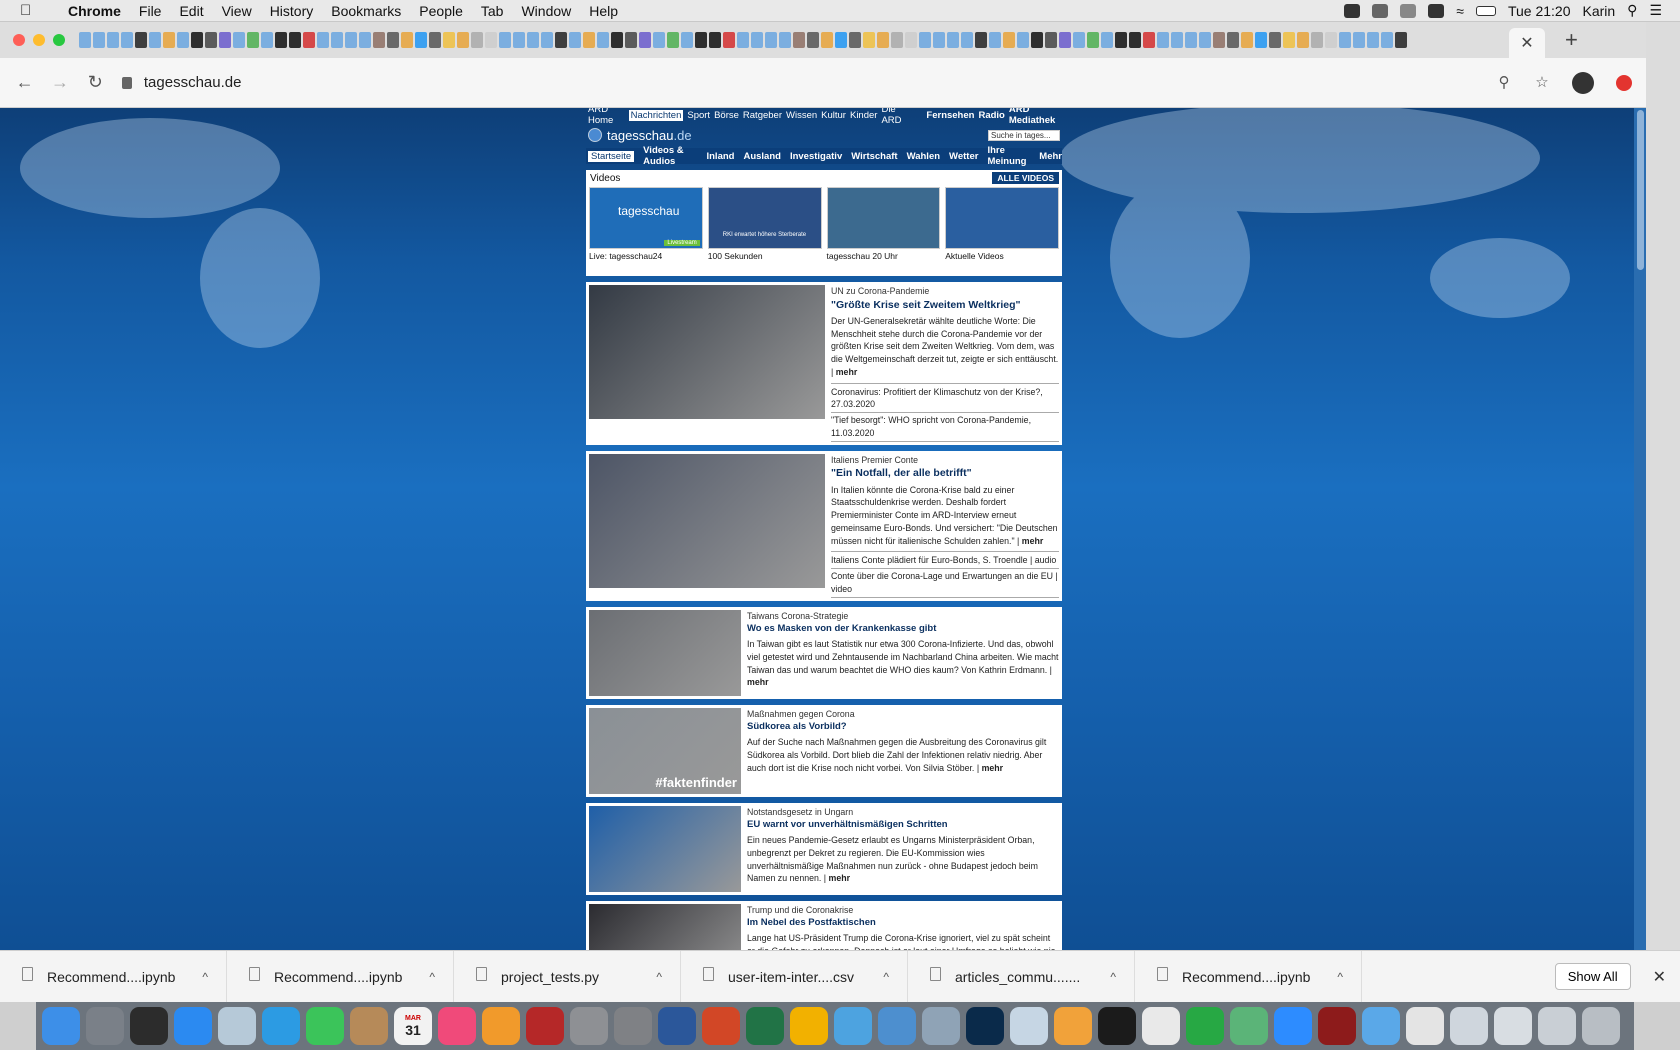 Image resolution: width=1680 pixels, height=1050 pixels. I want to click on dropbox-icon, so click(1408, 10).